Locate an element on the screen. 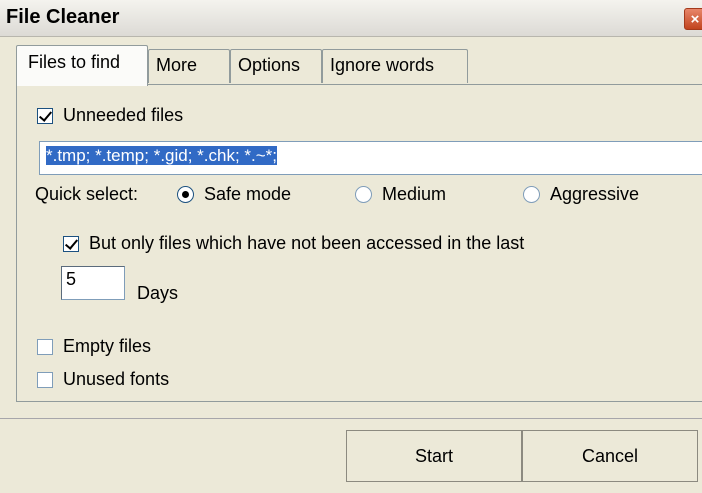  empty-files-label: Empty files is located at coordinates (107, 346).